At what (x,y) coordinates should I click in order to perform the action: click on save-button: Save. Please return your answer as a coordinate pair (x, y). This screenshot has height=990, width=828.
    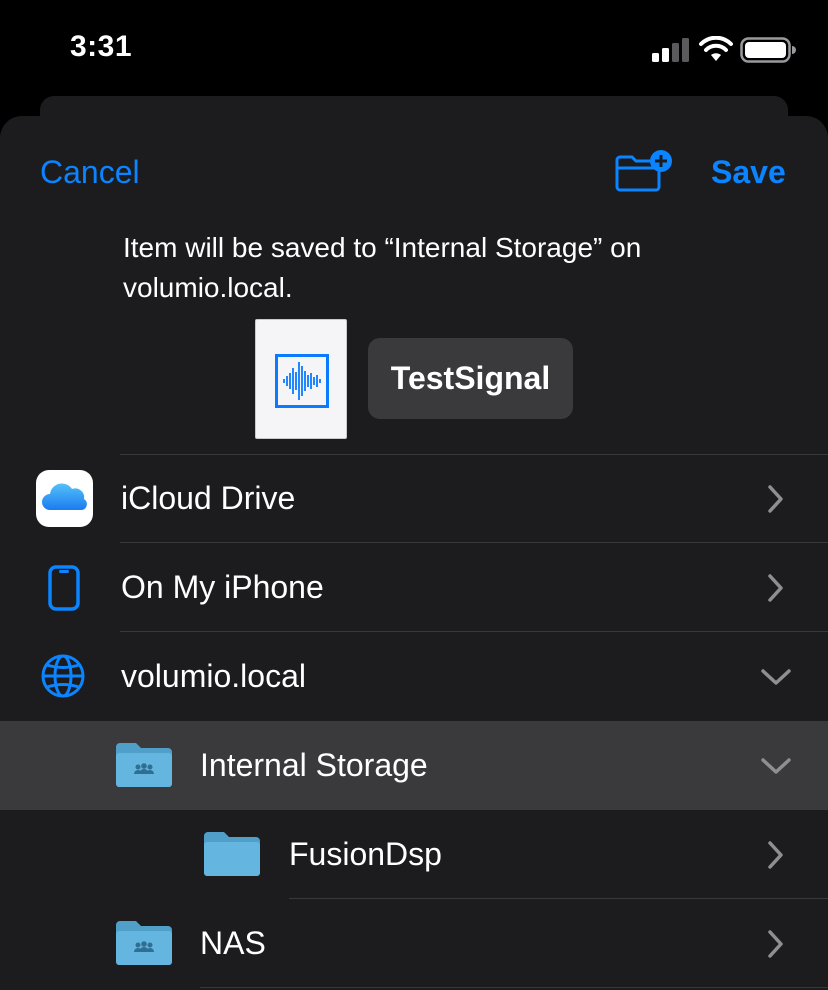
    Looking at the image, I should click on (748, 172).